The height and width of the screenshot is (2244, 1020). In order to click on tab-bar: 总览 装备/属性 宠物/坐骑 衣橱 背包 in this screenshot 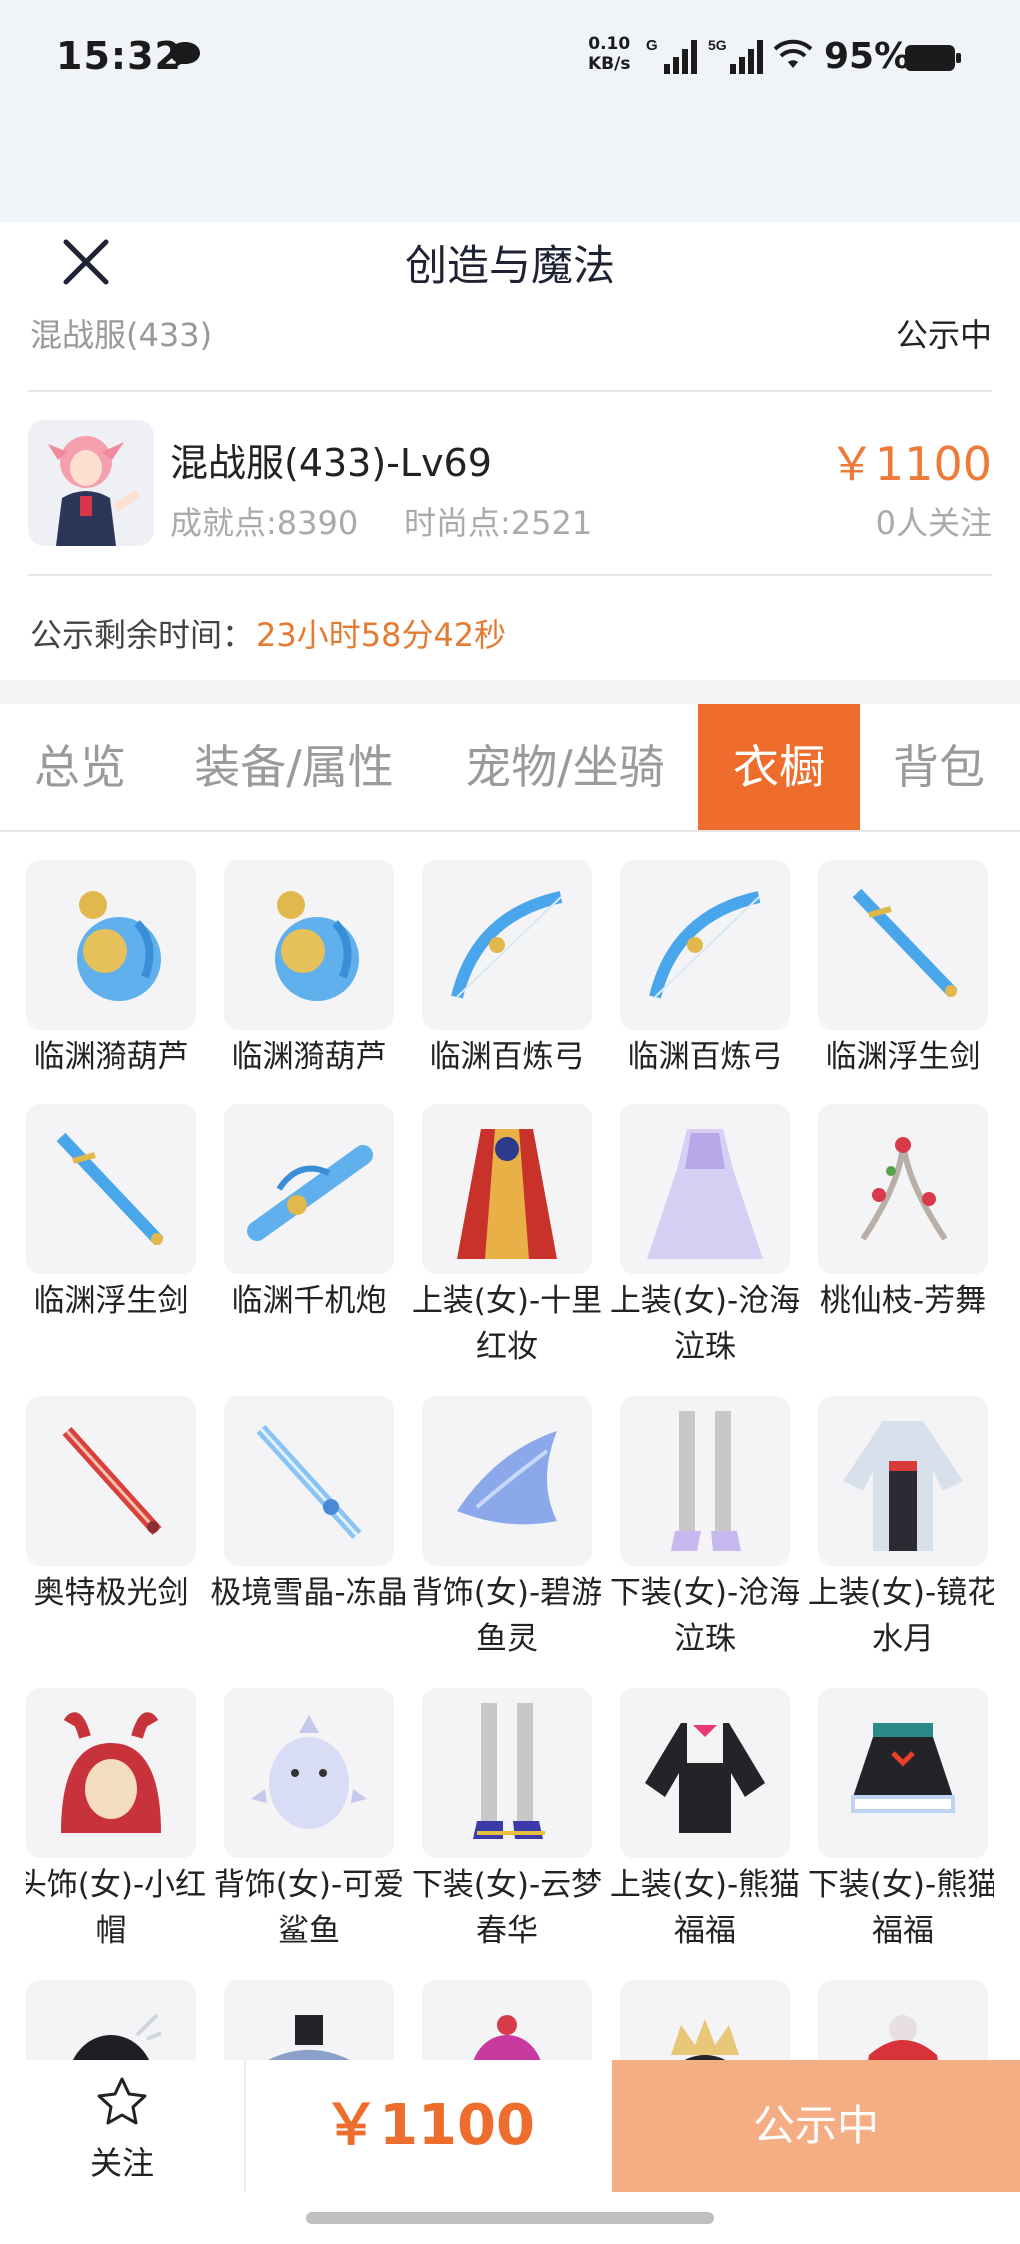, I will do `click(510, 768)`.